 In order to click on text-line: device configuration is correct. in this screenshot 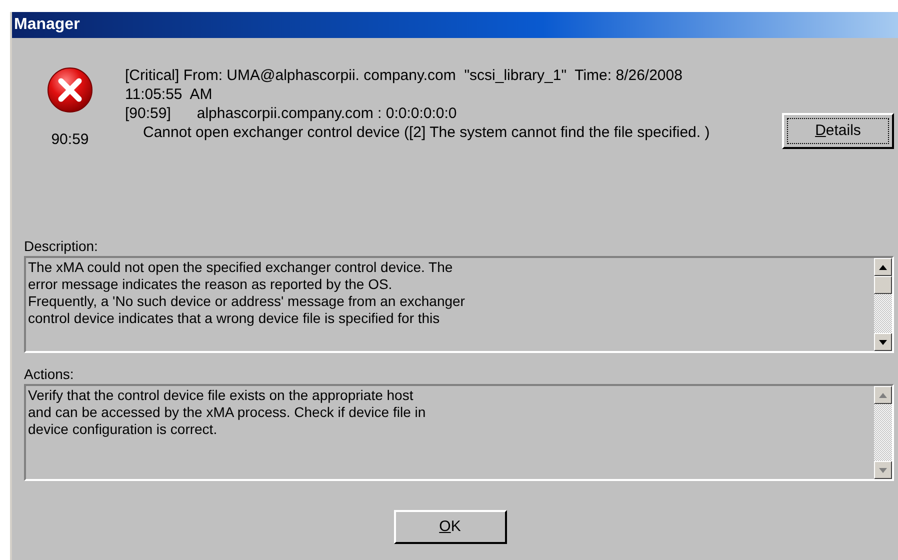, I will do `click(123, 429)`.